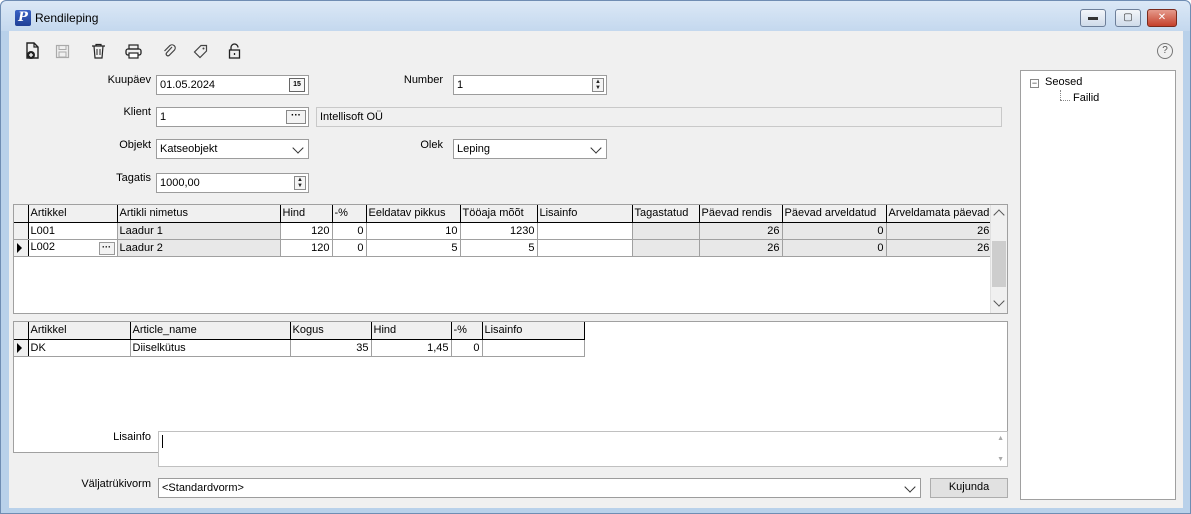 Image resolution: width=1191 pixels, height=514 pixels. What do you see at coordinates (200, 51) in the screenshot?
I see `tag-icon` at bounding box center [200, 51].